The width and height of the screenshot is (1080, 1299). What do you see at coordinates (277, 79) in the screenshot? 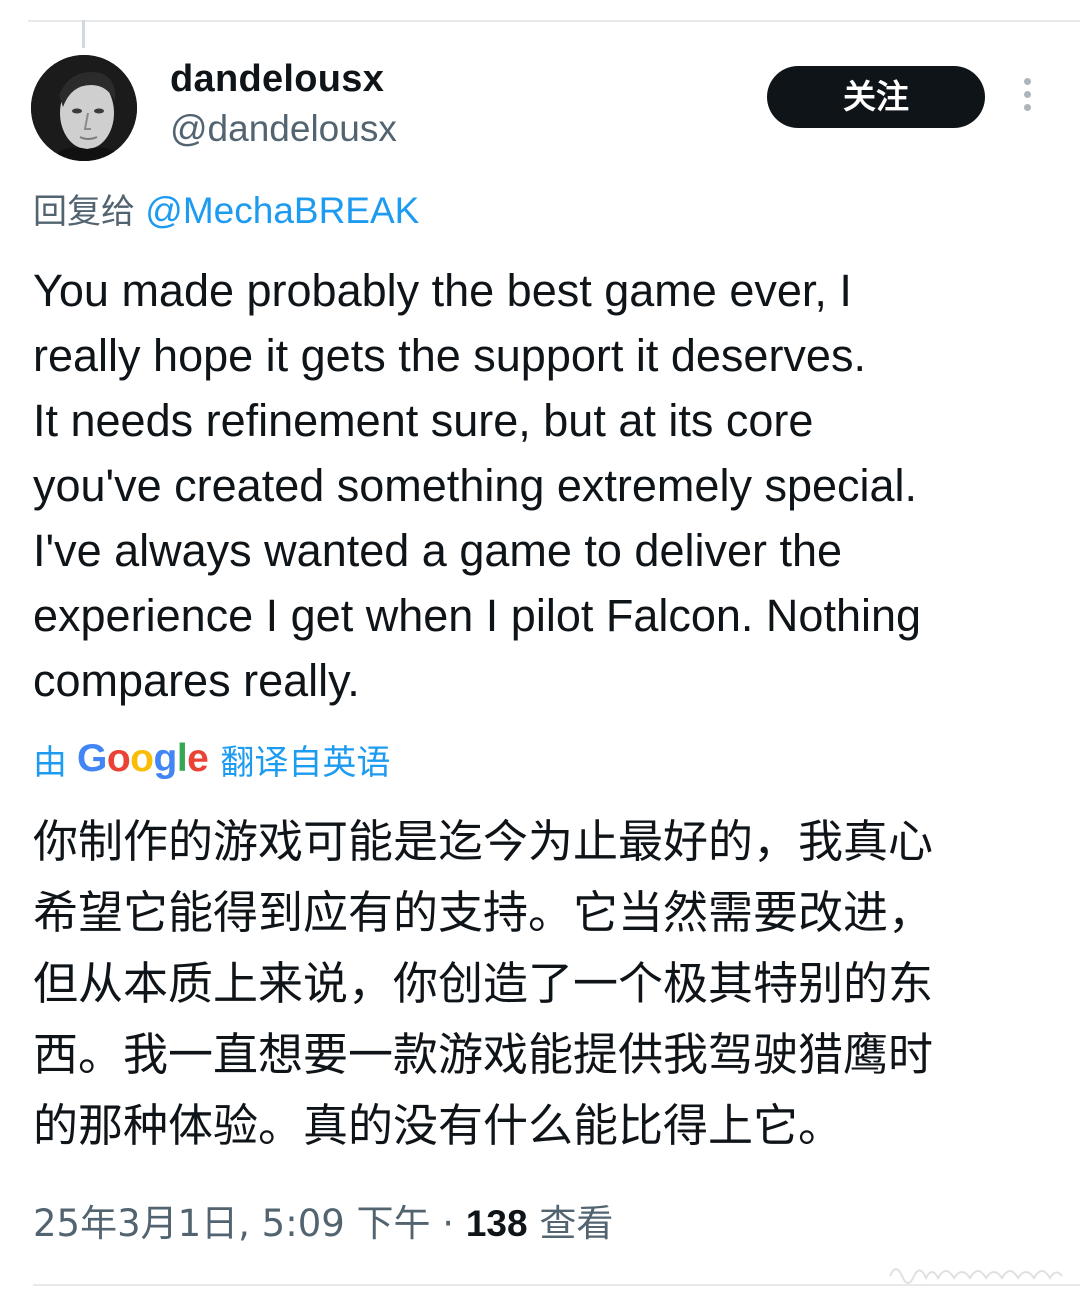
I see `author-display-name: dandelousx` at bounding box center [277, 79].